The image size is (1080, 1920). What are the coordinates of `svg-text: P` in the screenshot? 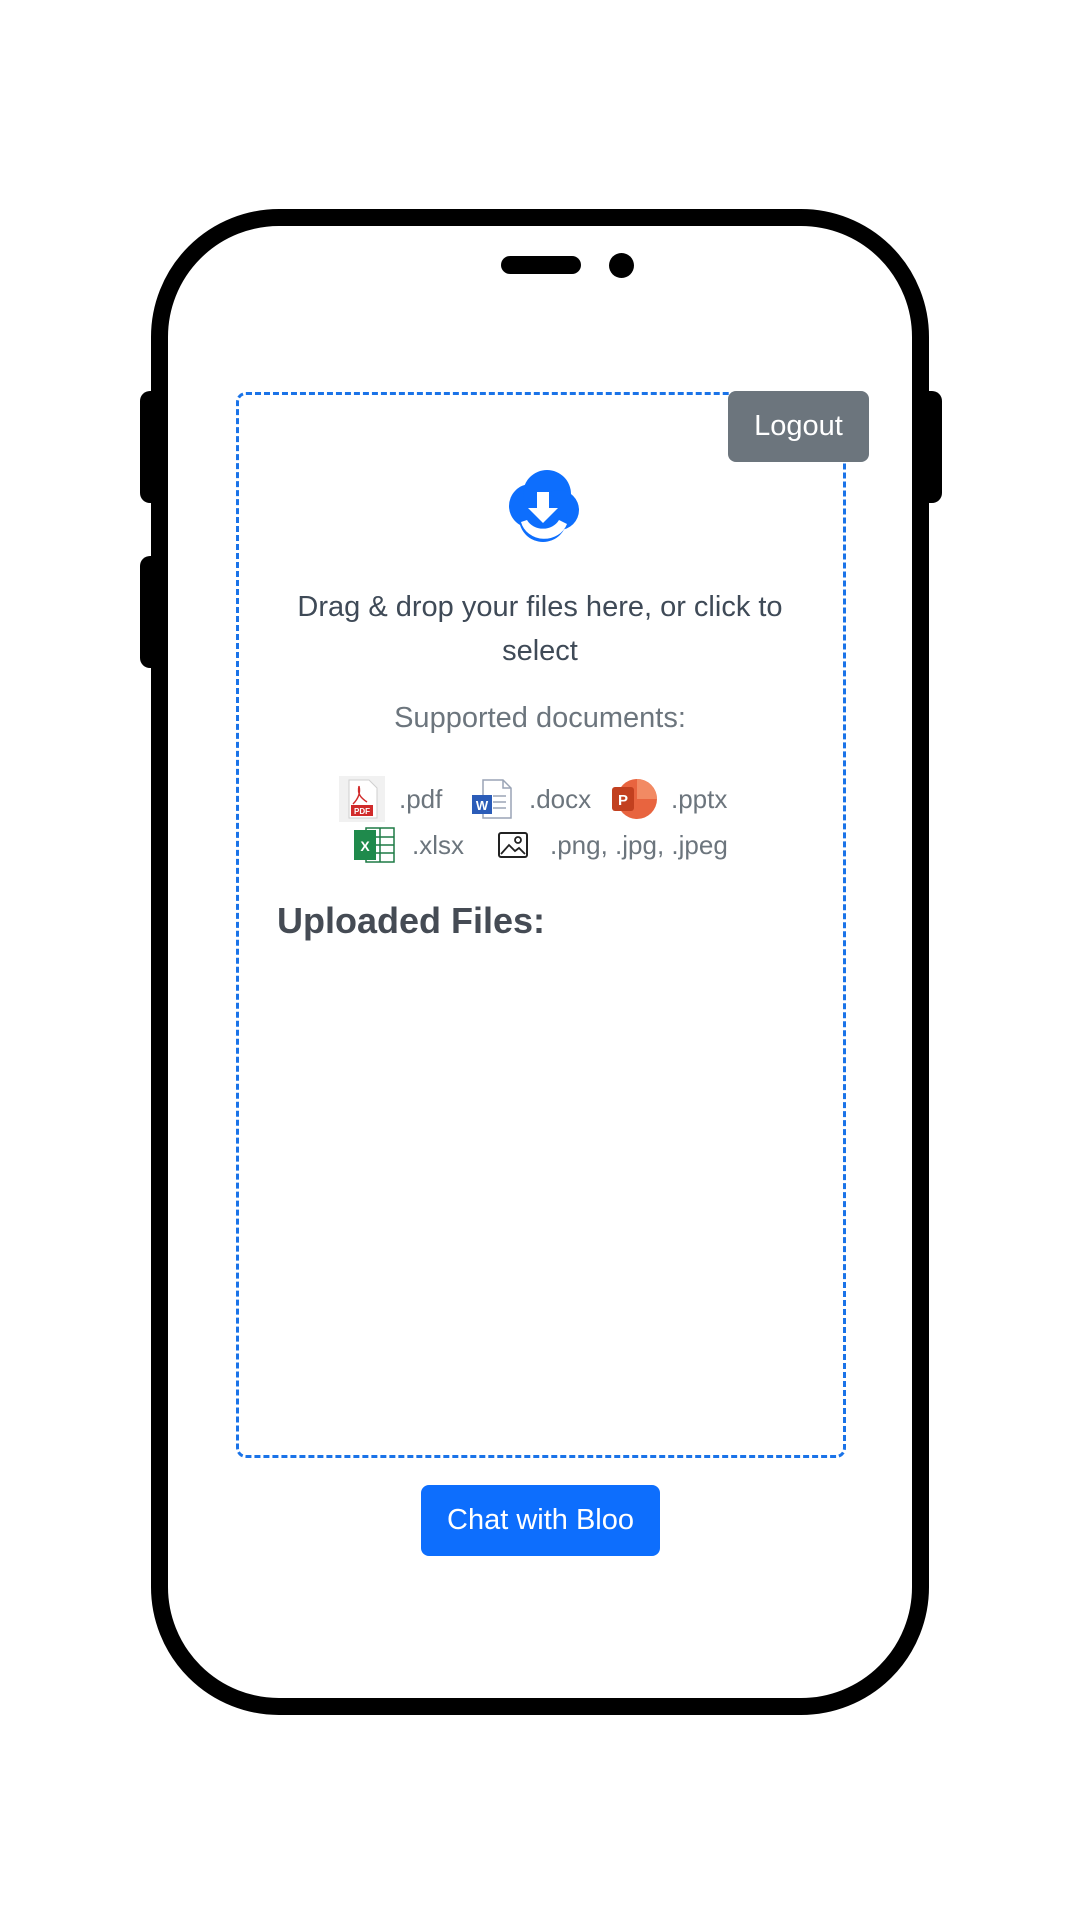 It's located at (623, 800).